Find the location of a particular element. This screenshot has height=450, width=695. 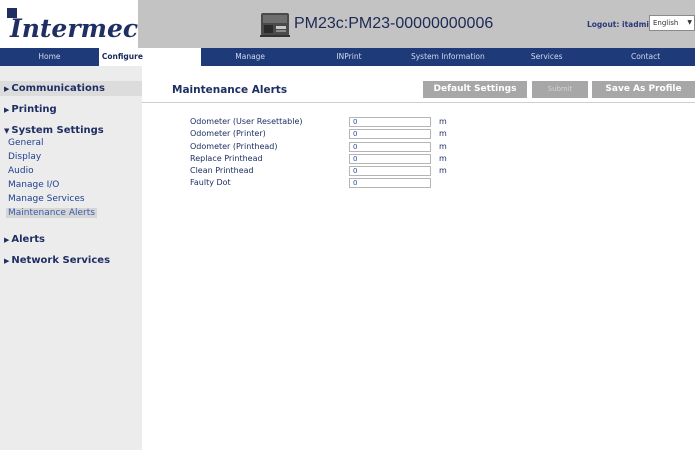

sidebar-group-alerts: ▶ Alerts is located at coordinates (24, 239).